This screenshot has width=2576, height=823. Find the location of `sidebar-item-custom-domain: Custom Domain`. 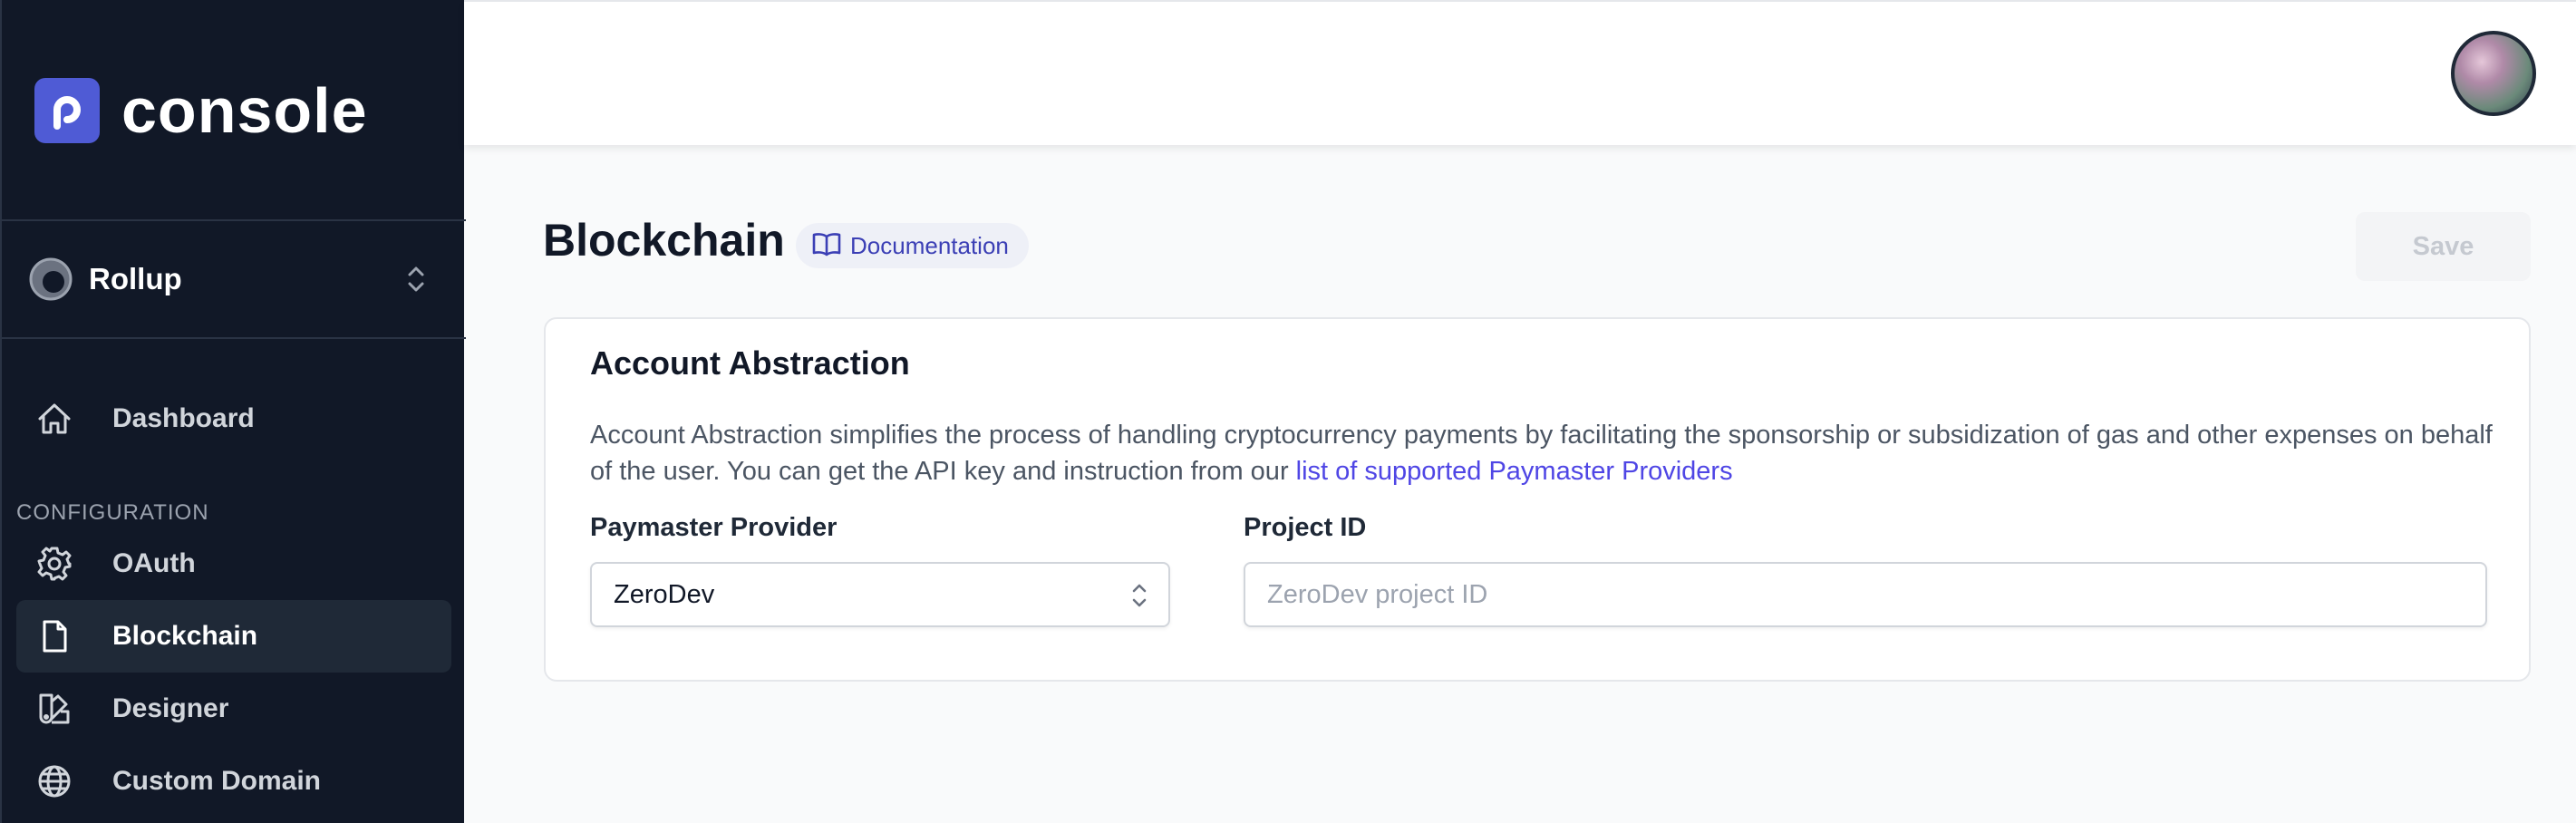

sidebar-item-custom-domain: Custom Domain is located at coordinates (233, 781).